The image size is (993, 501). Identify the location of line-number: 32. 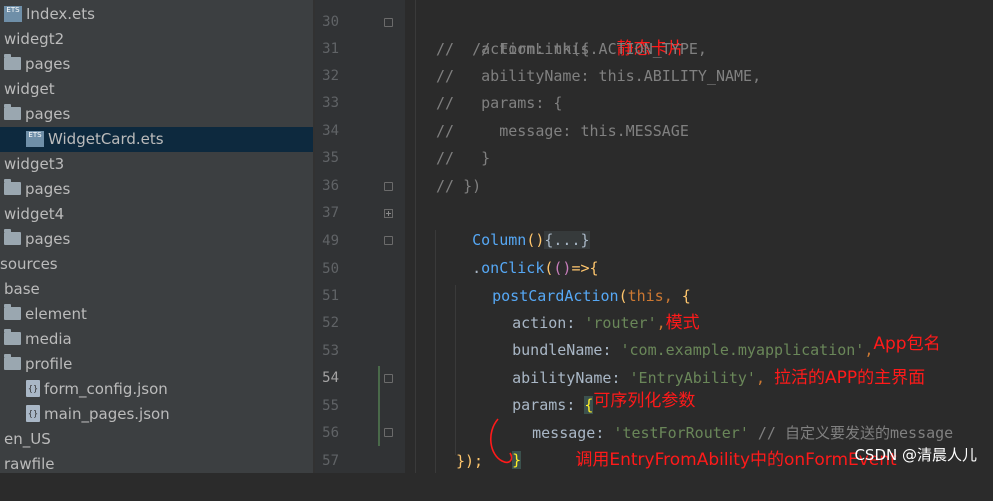
(330, 76).